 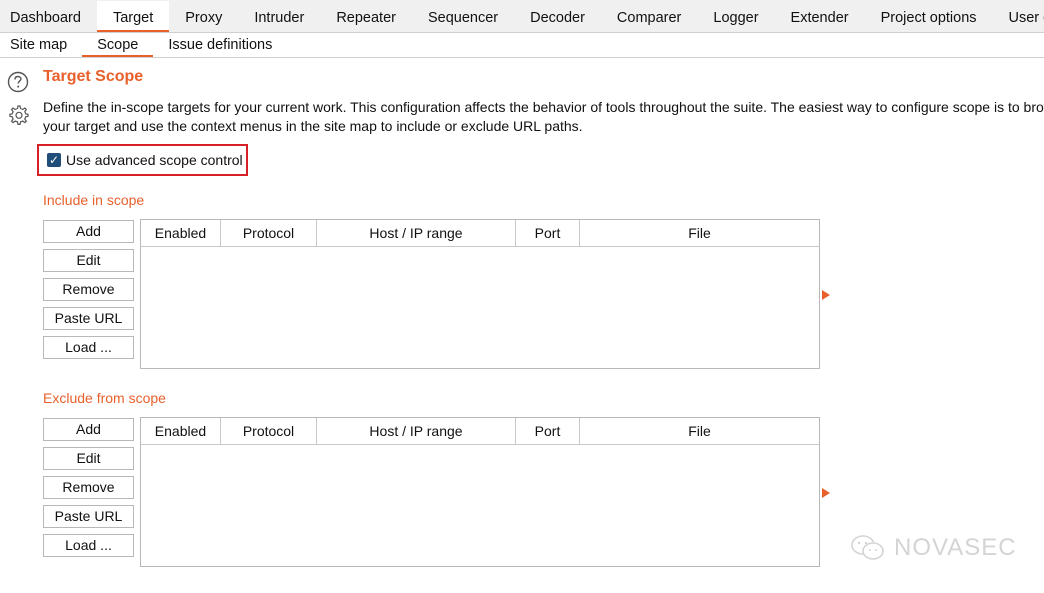 I want to click on tab-user-options: User options, so click(x=1018, y=16).